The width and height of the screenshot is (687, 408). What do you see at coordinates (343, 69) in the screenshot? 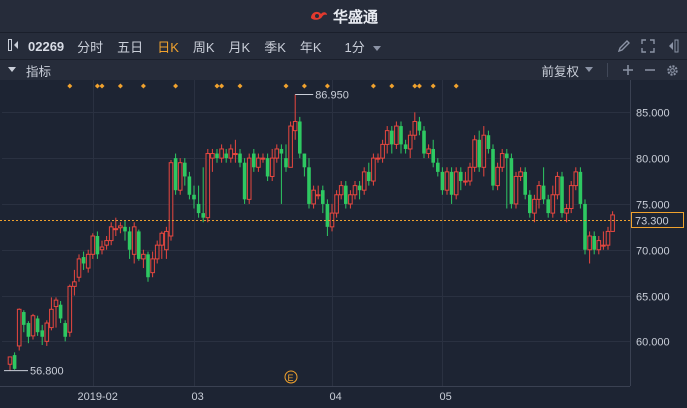
I see `indicator-bar: 指标 前复权` at bounding box center [343, 69].